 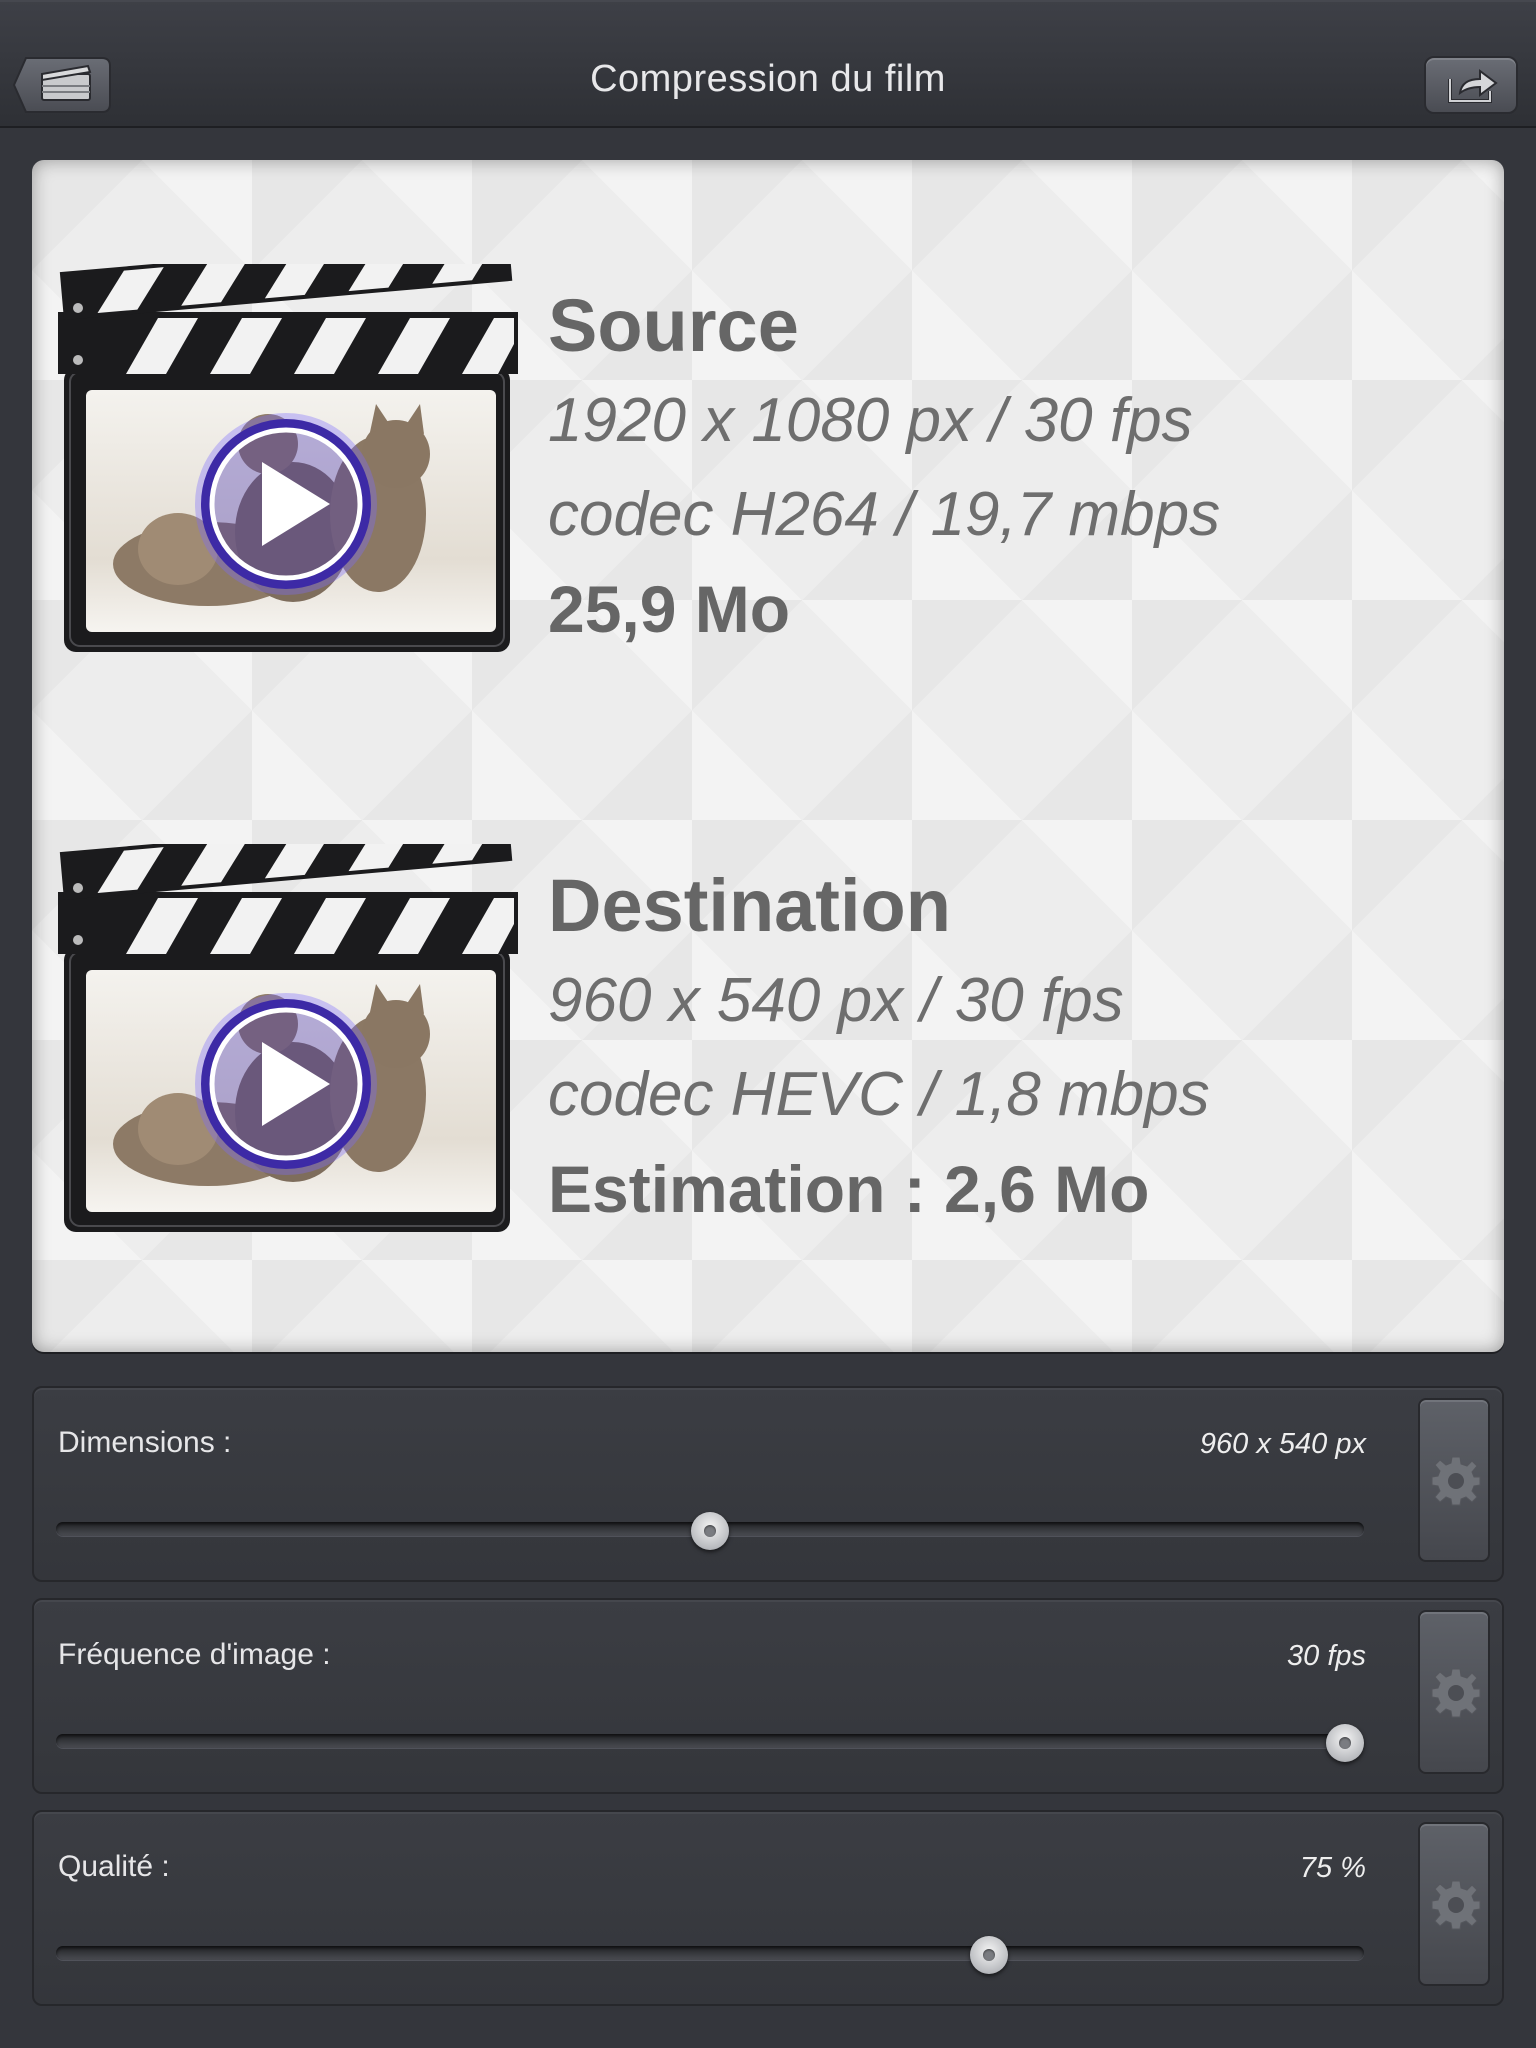 I want to click on share-button, so click(x=1471, y=85).